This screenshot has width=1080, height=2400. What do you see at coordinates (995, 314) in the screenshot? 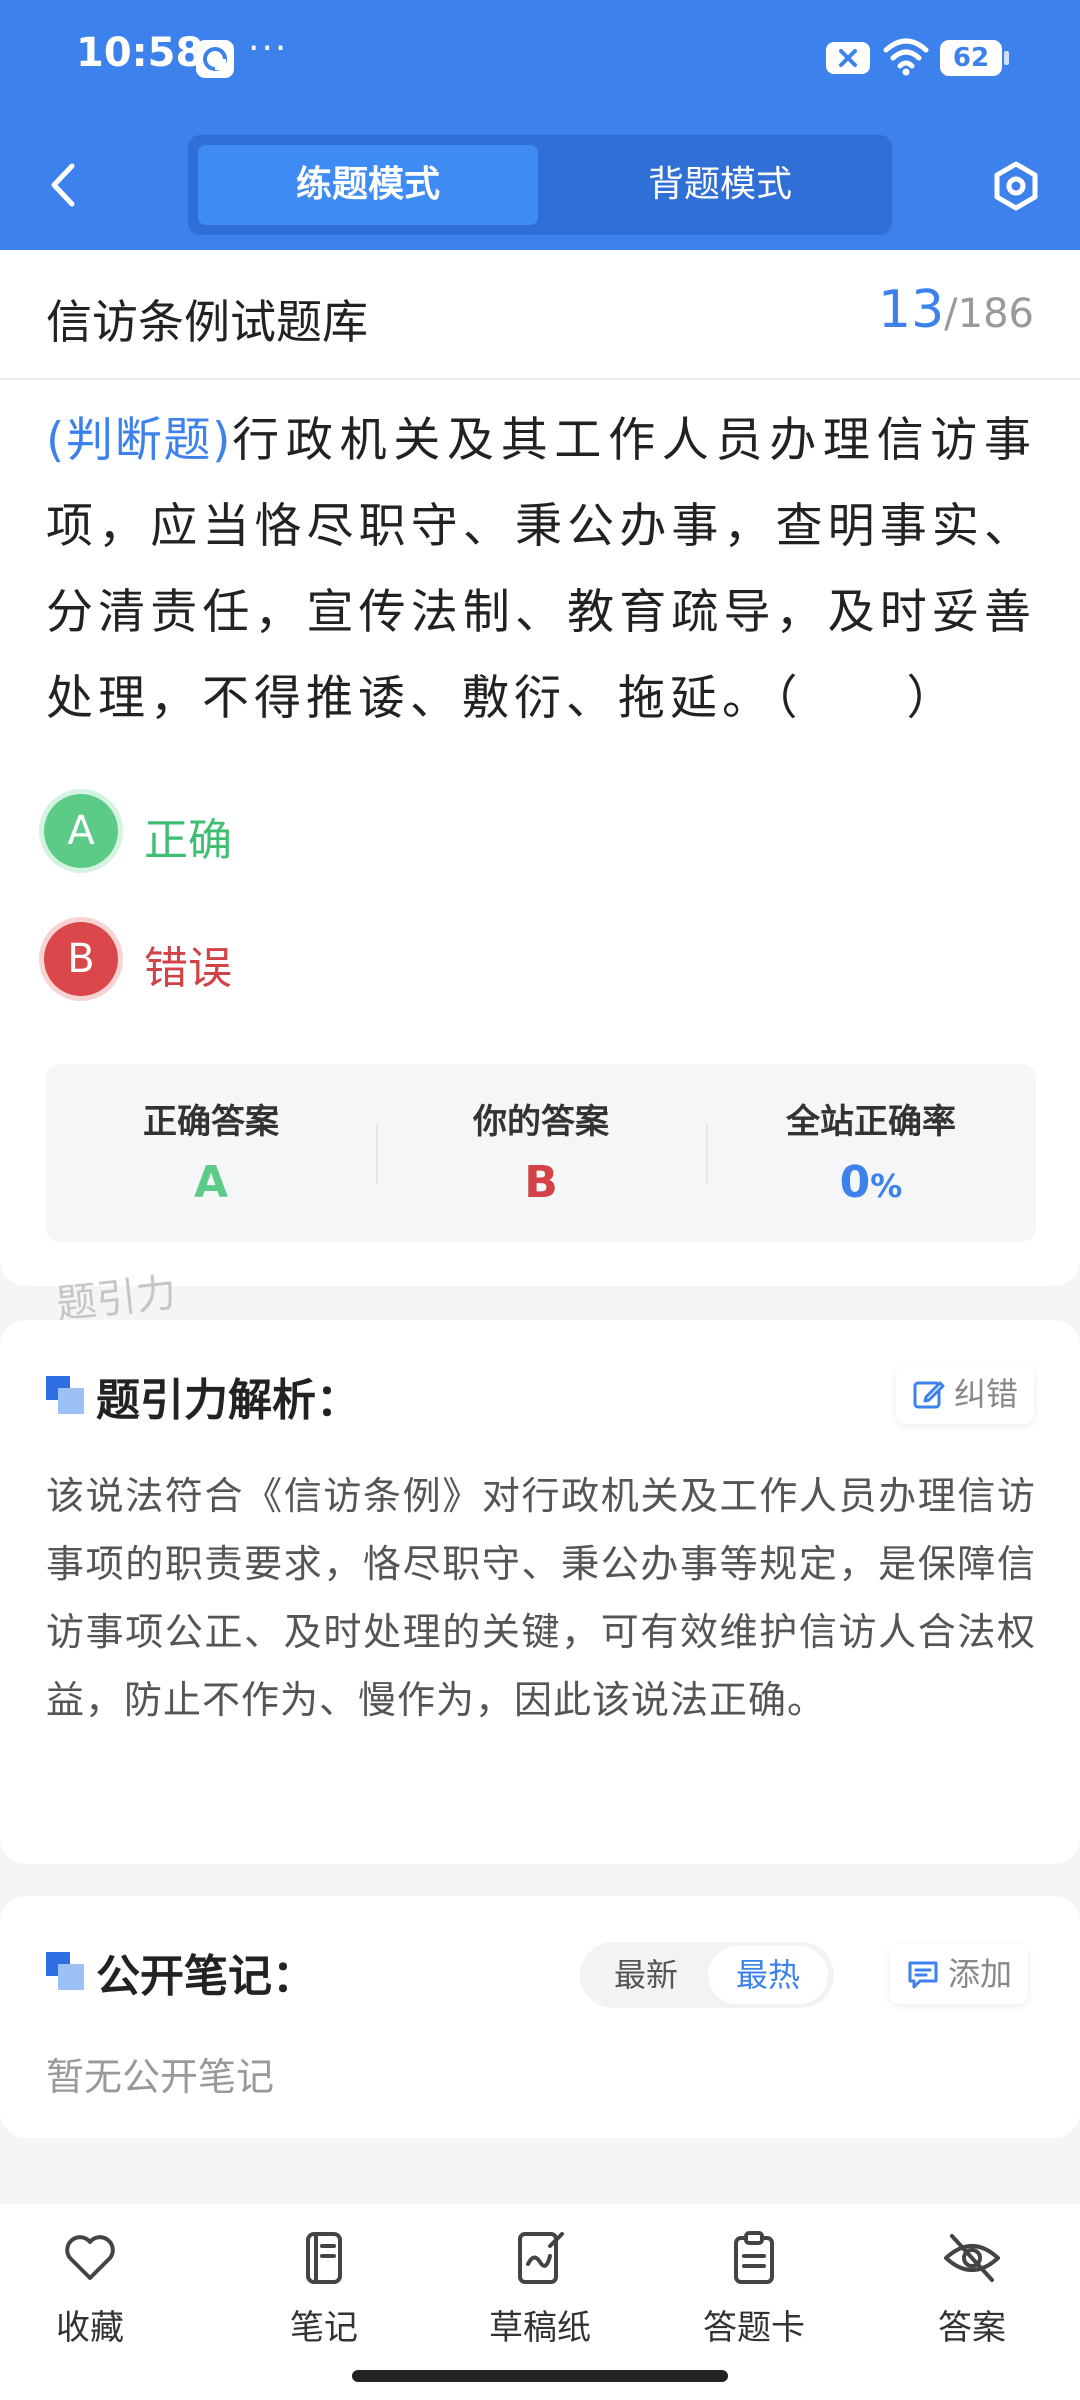
I see `total-questions: 186` at bounding box center [995, 314].